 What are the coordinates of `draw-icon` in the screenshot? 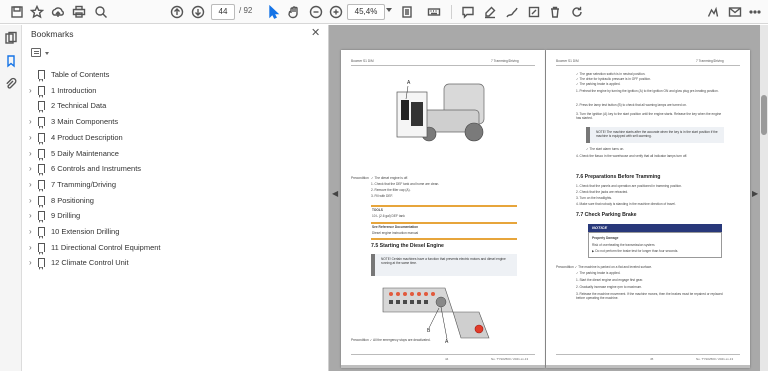 It's located at (512, 12).